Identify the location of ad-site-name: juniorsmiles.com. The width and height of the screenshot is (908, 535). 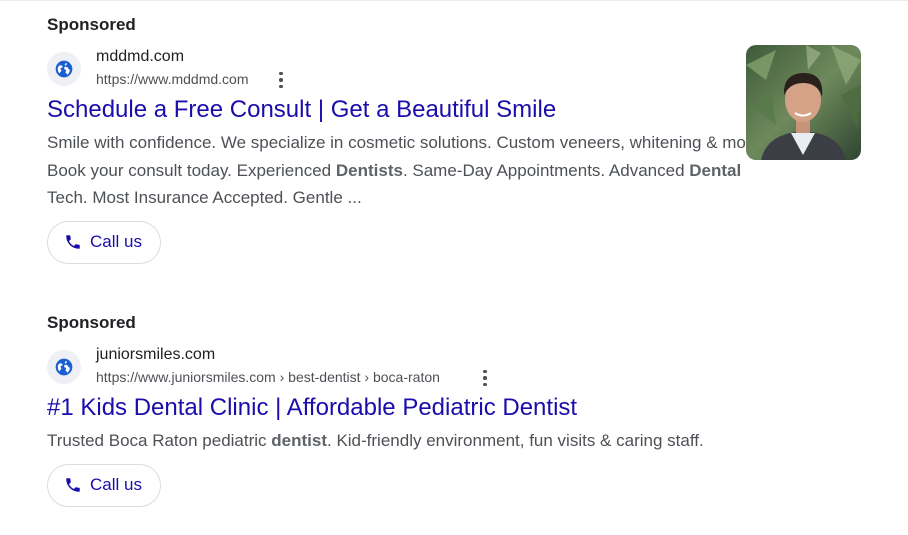
(156, 354).